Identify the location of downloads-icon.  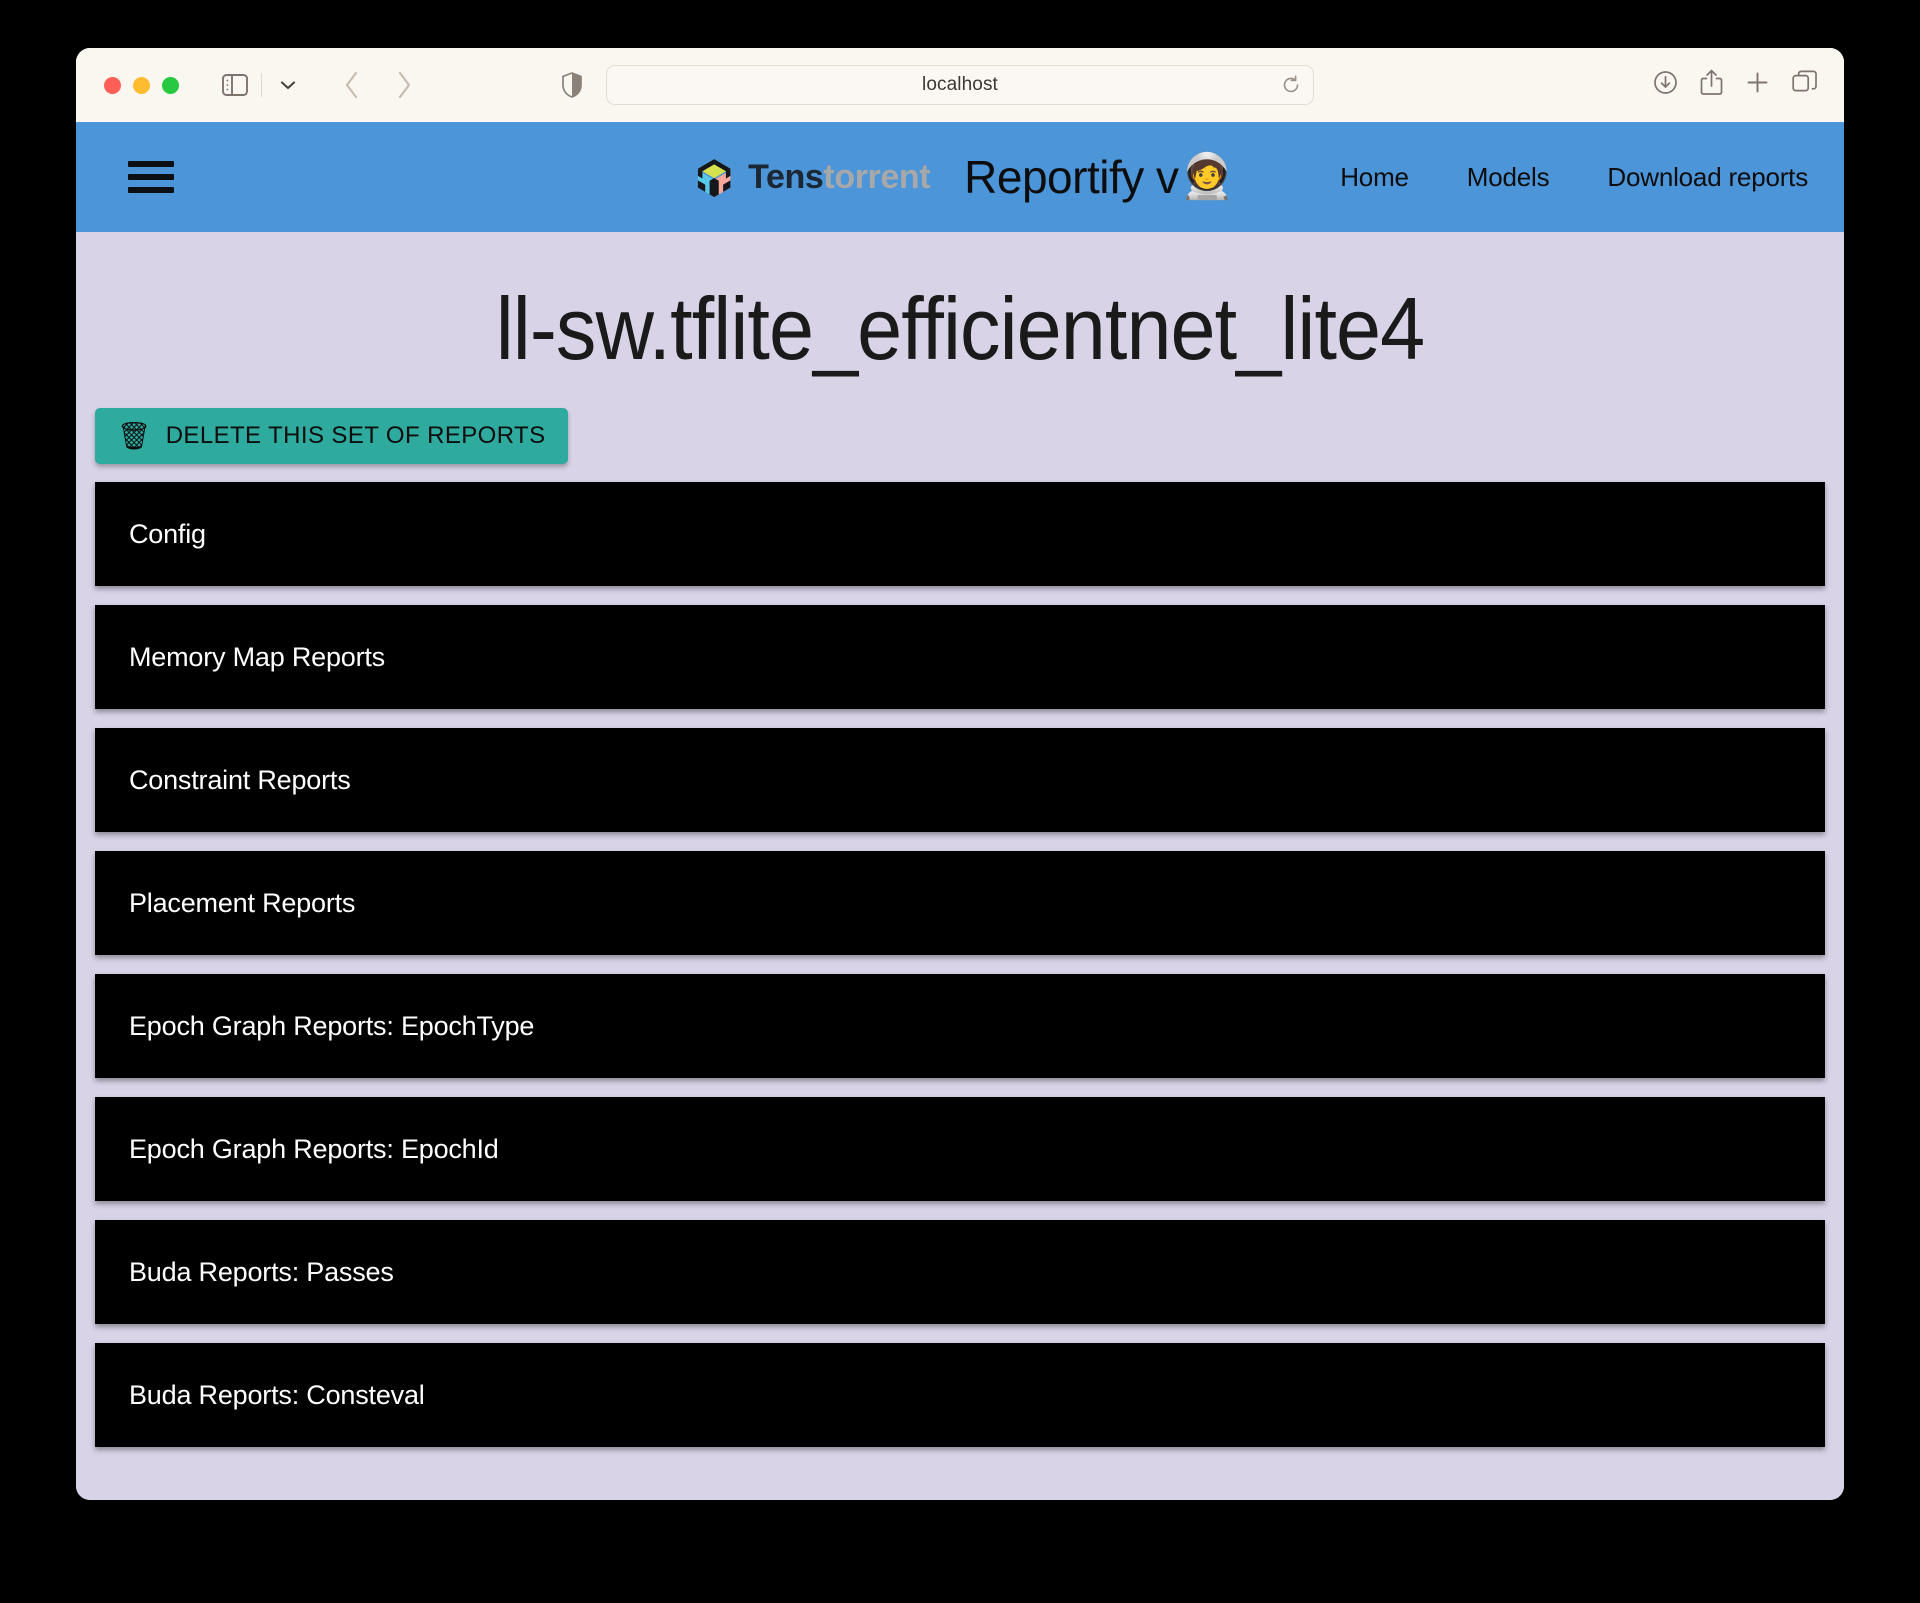
(1665, 85).